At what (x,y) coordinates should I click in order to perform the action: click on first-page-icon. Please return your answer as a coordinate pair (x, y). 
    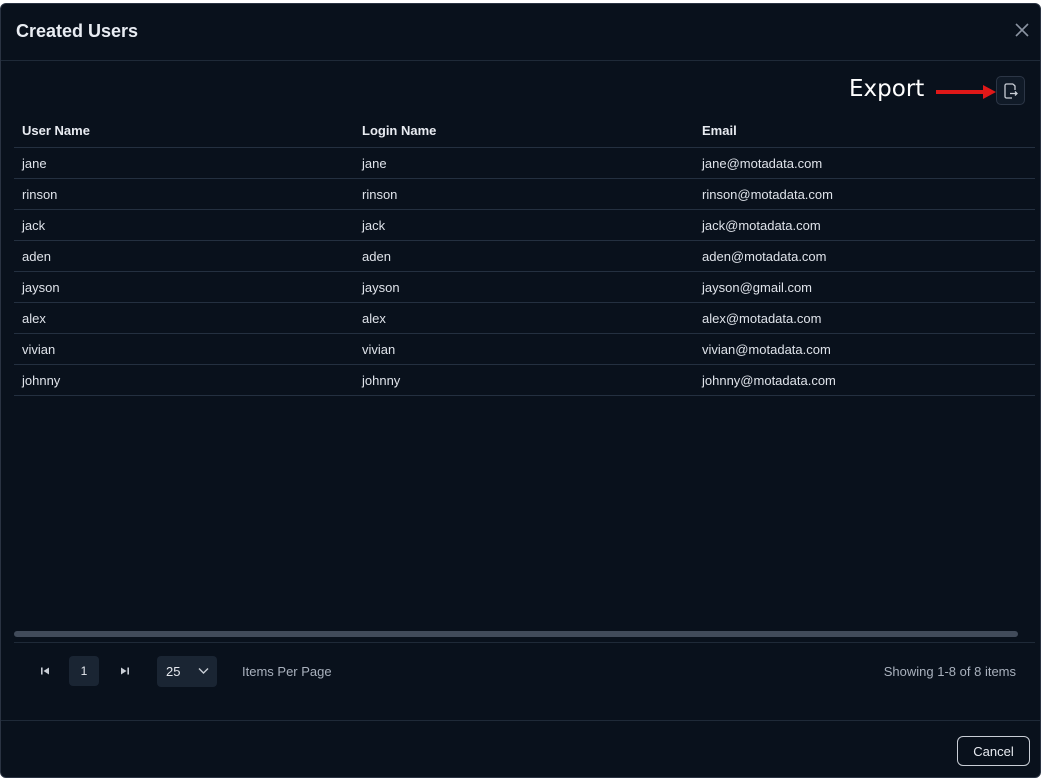
    Looking at the image, I should click on (45, 671).